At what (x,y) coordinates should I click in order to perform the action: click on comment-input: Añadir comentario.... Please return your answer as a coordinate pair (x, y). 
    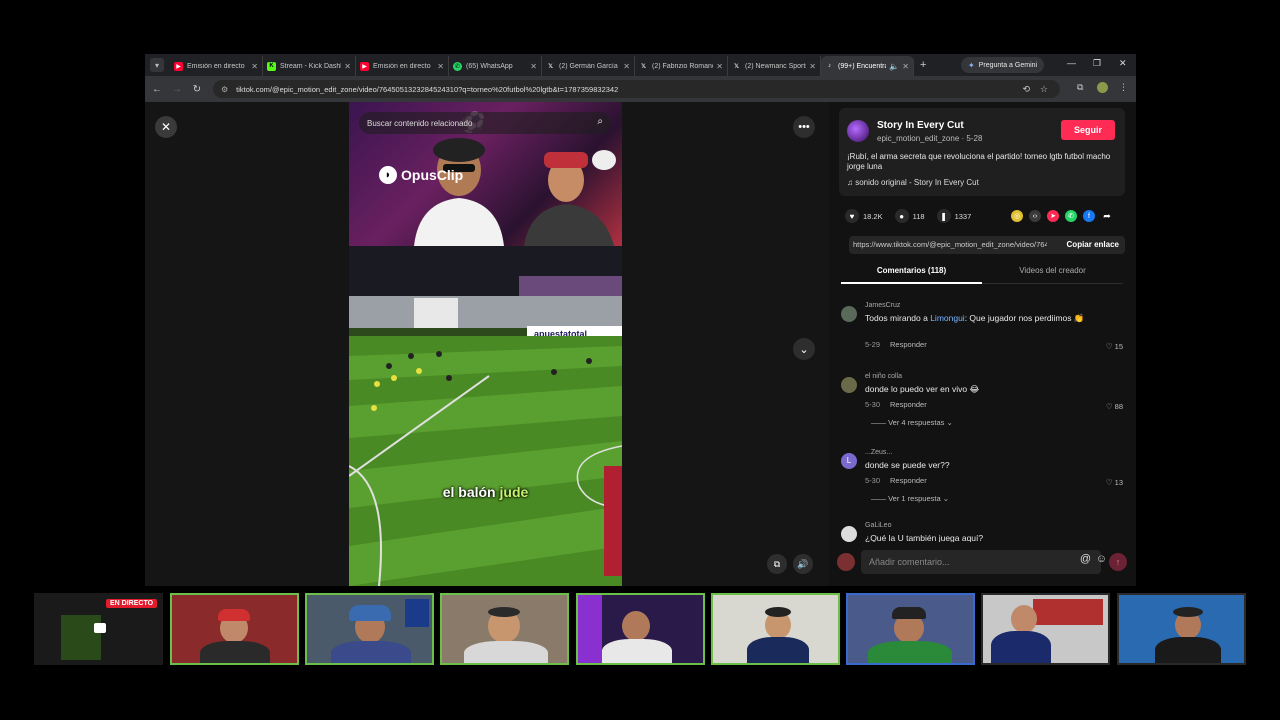
    Looking at the image, I should click on (981, 562).